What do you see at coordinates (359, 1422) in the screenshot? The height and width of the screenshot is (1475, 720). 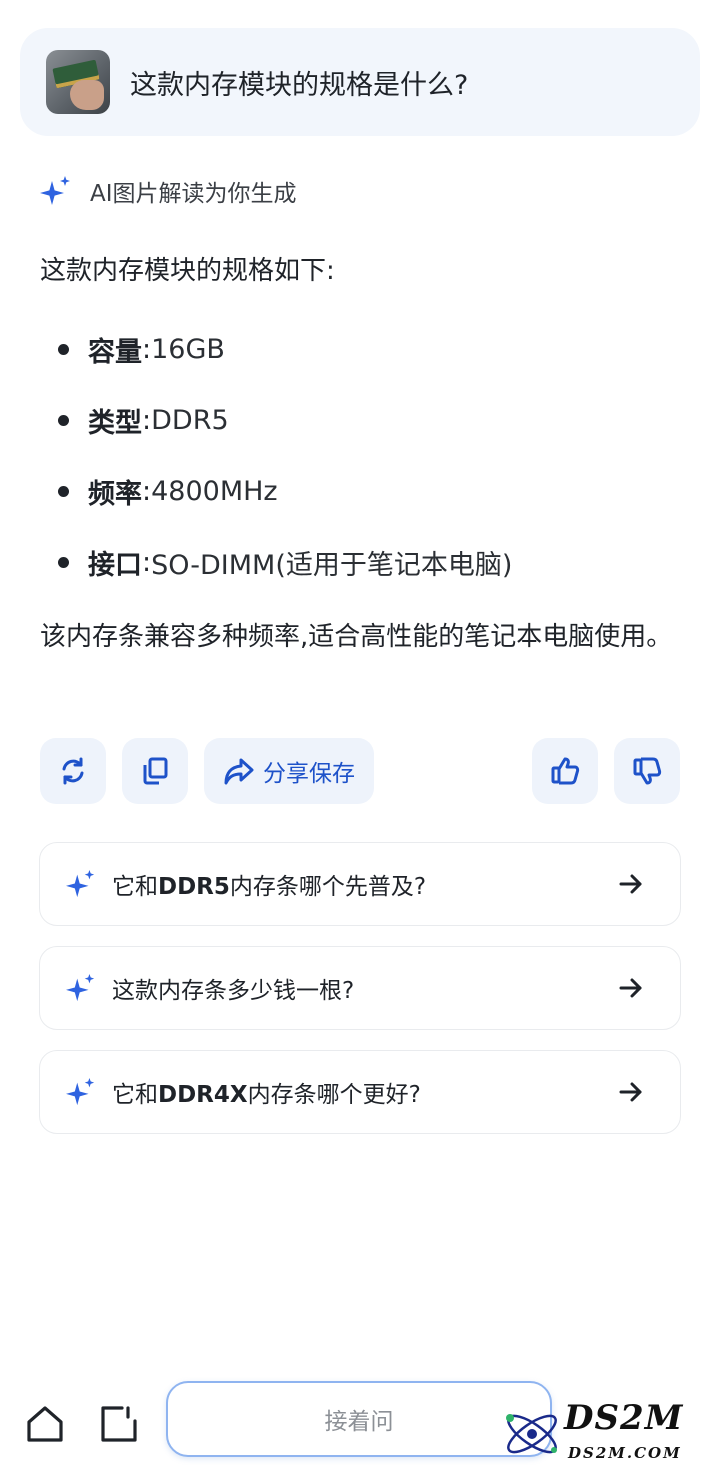 I see `ask-placeholder: 接着问` at bounding box center [359, 1422].